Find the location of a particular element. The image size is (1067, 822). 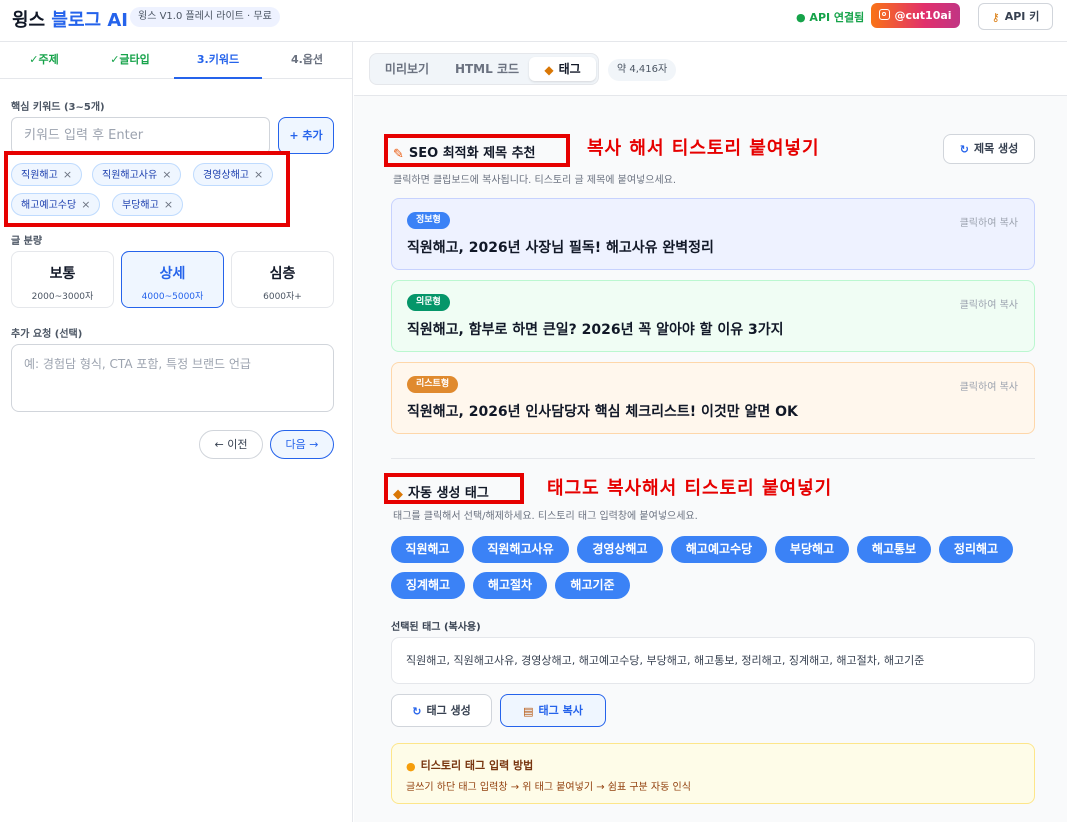

generate-tags-button: ↻ 태그 생성 is located at coordinates (441, 710).